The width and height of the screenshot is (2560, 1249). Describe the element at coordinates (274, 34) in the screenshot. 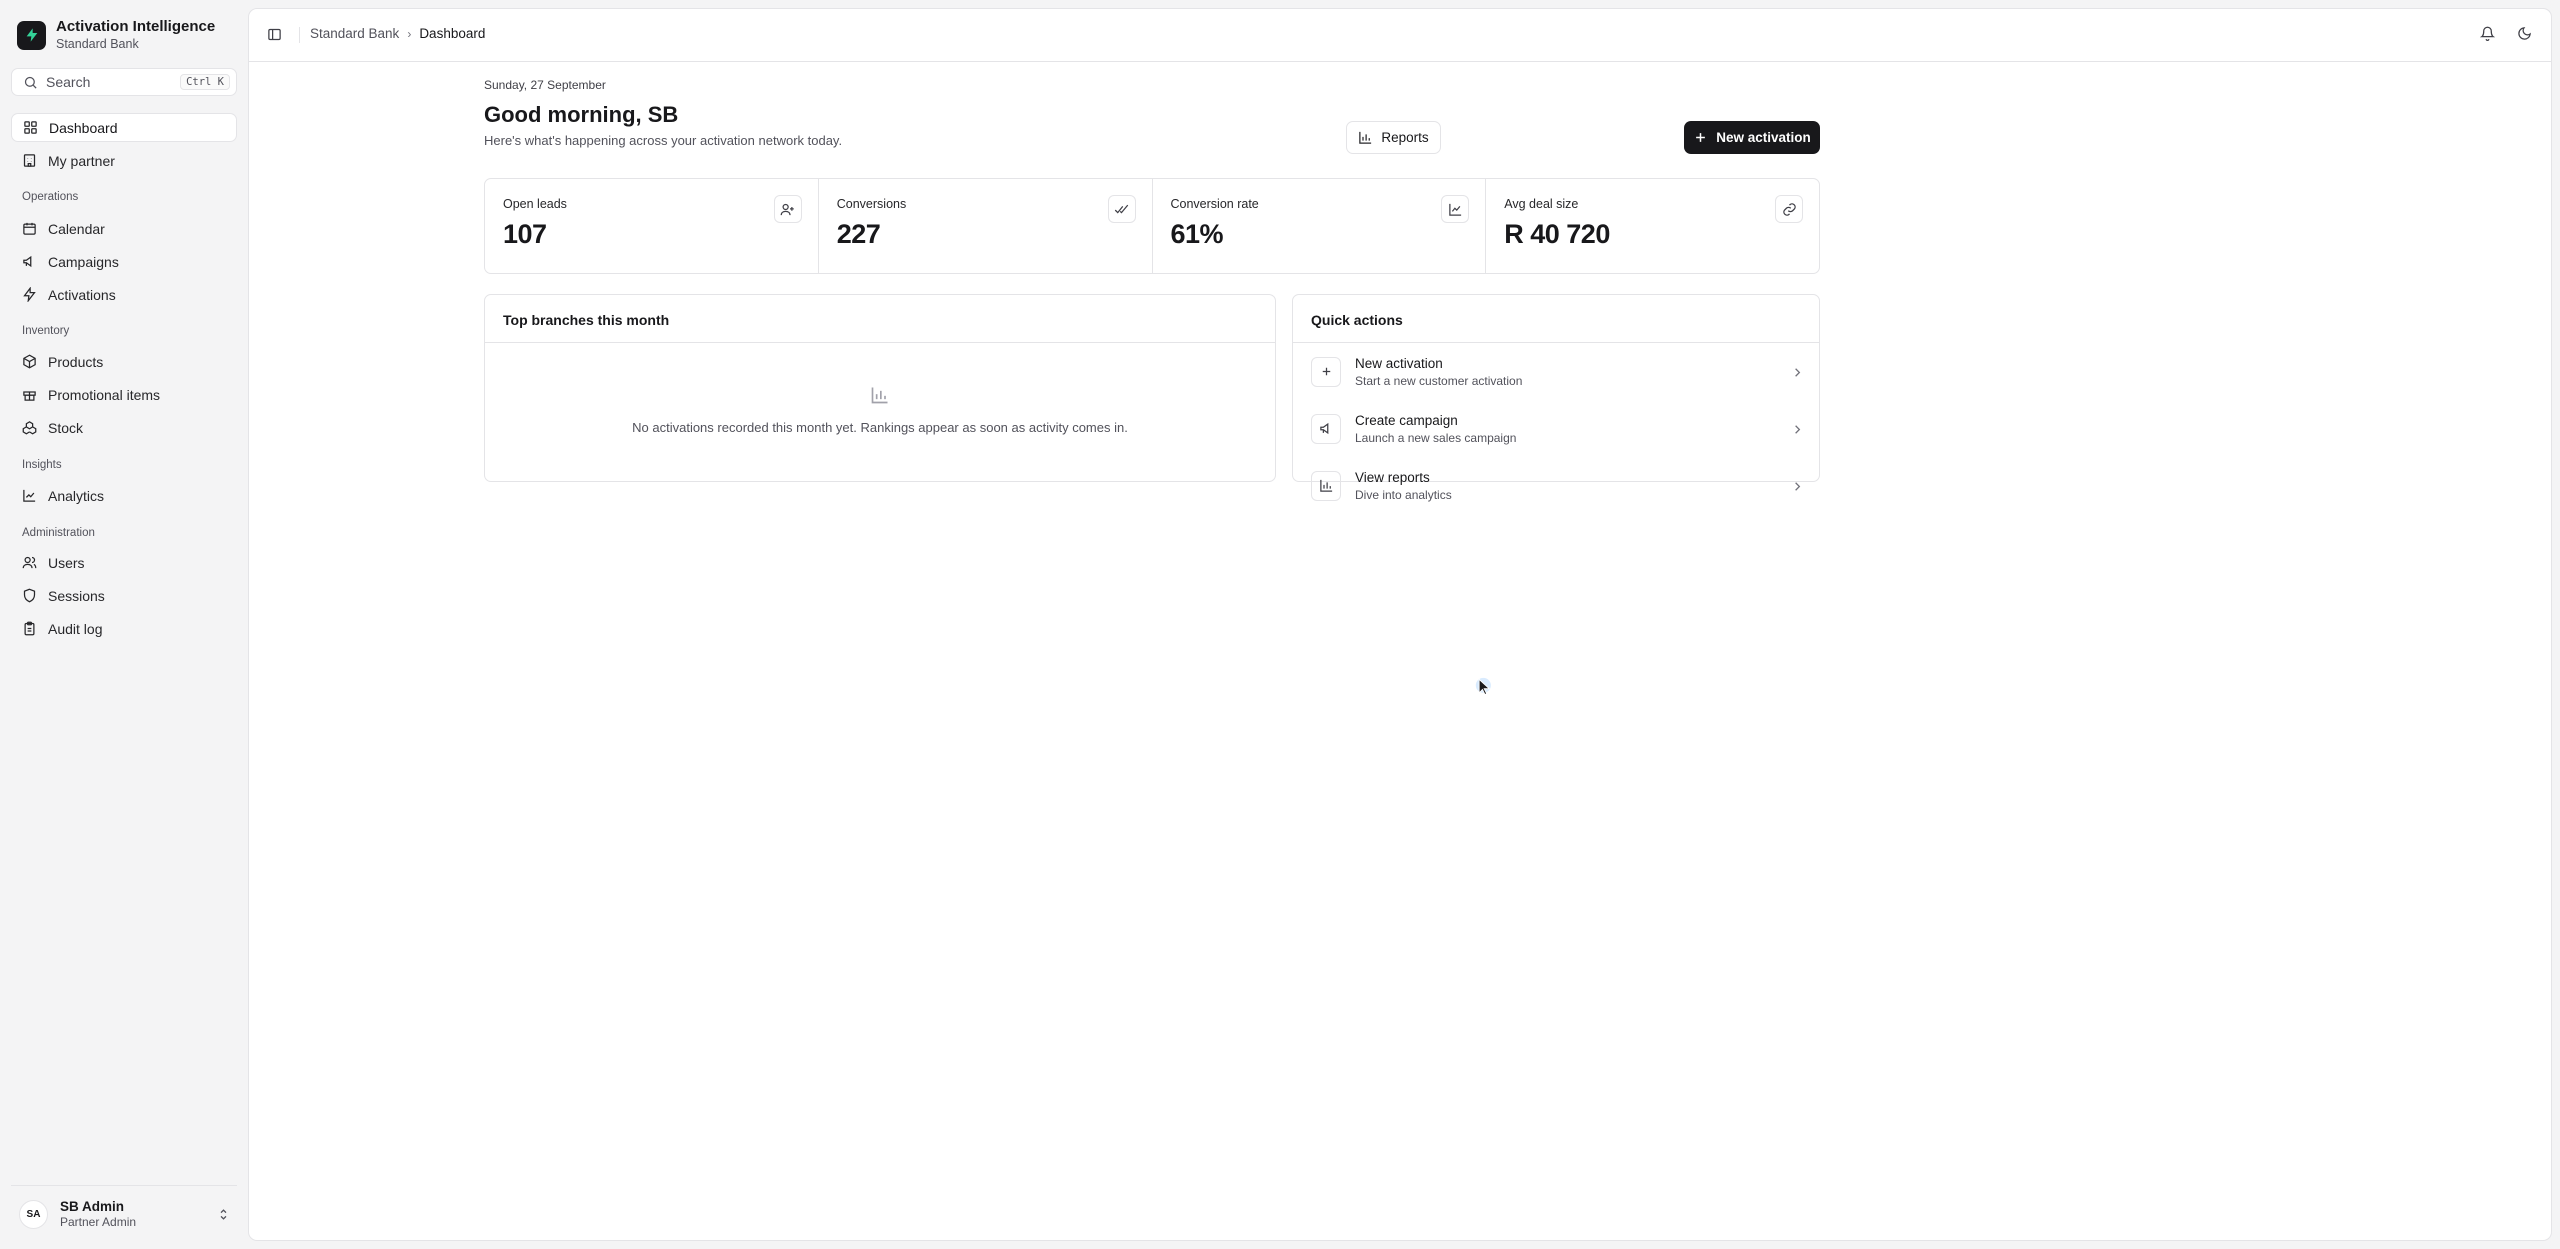

I see `sidebar-toggle-icon` at that location.